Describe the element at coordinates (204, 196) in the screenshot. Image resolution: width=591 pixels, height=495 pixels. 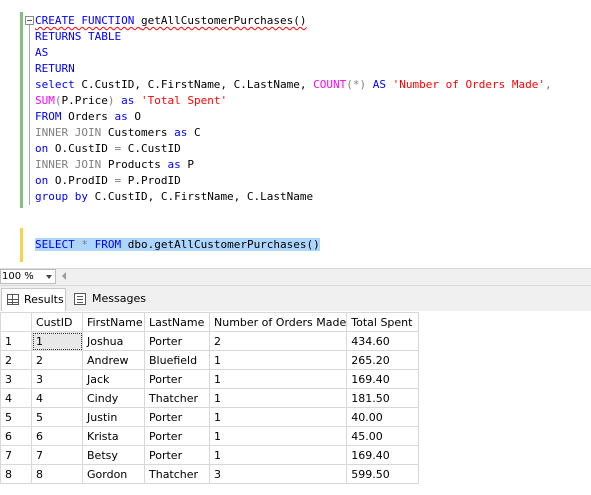
I see `code-token: C.CustID, C.FirstName, C.LastName` at that location.